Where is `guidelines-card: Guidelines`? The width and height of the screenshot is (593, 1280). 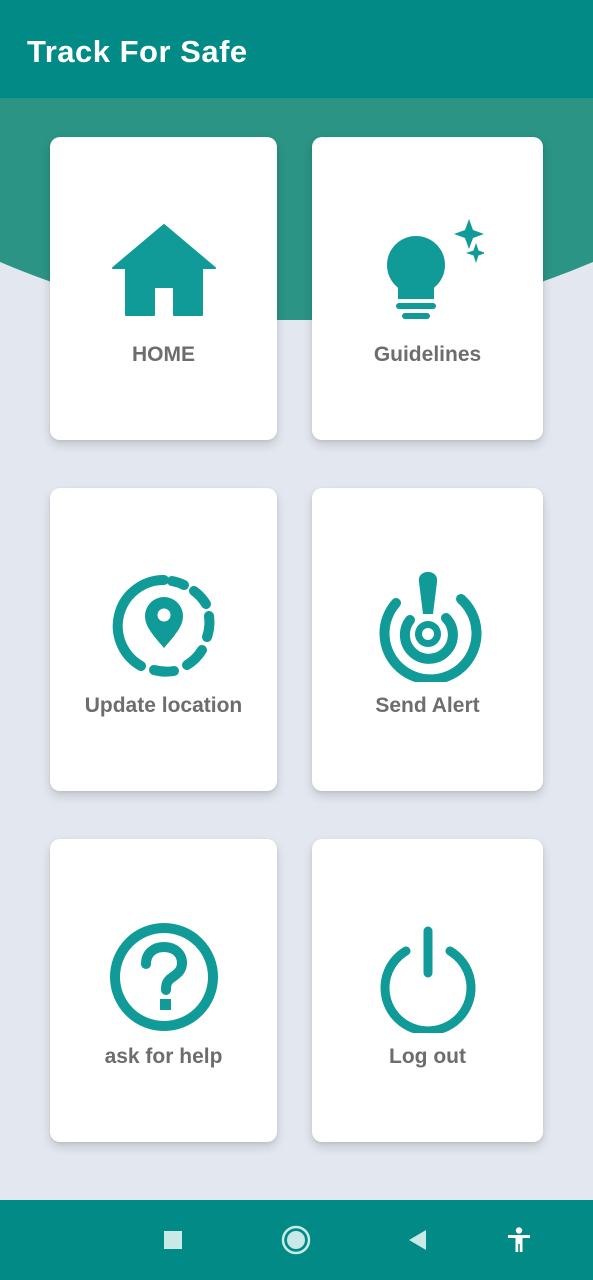 guidelines-card: Guidelines is located at coordinates (427, 288).